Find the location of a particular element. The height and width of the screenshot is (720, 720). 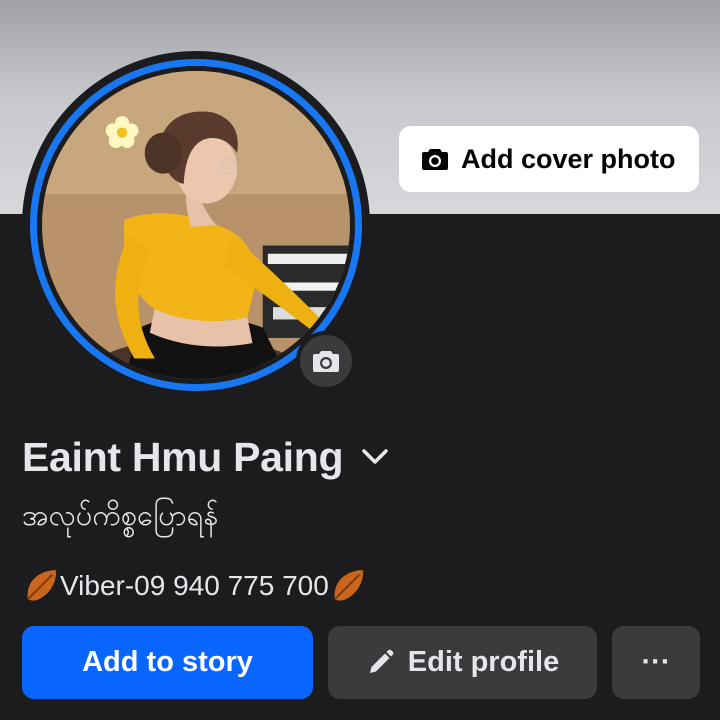

edit-profile-label: Edit profile is located at coordinates (483, 662).